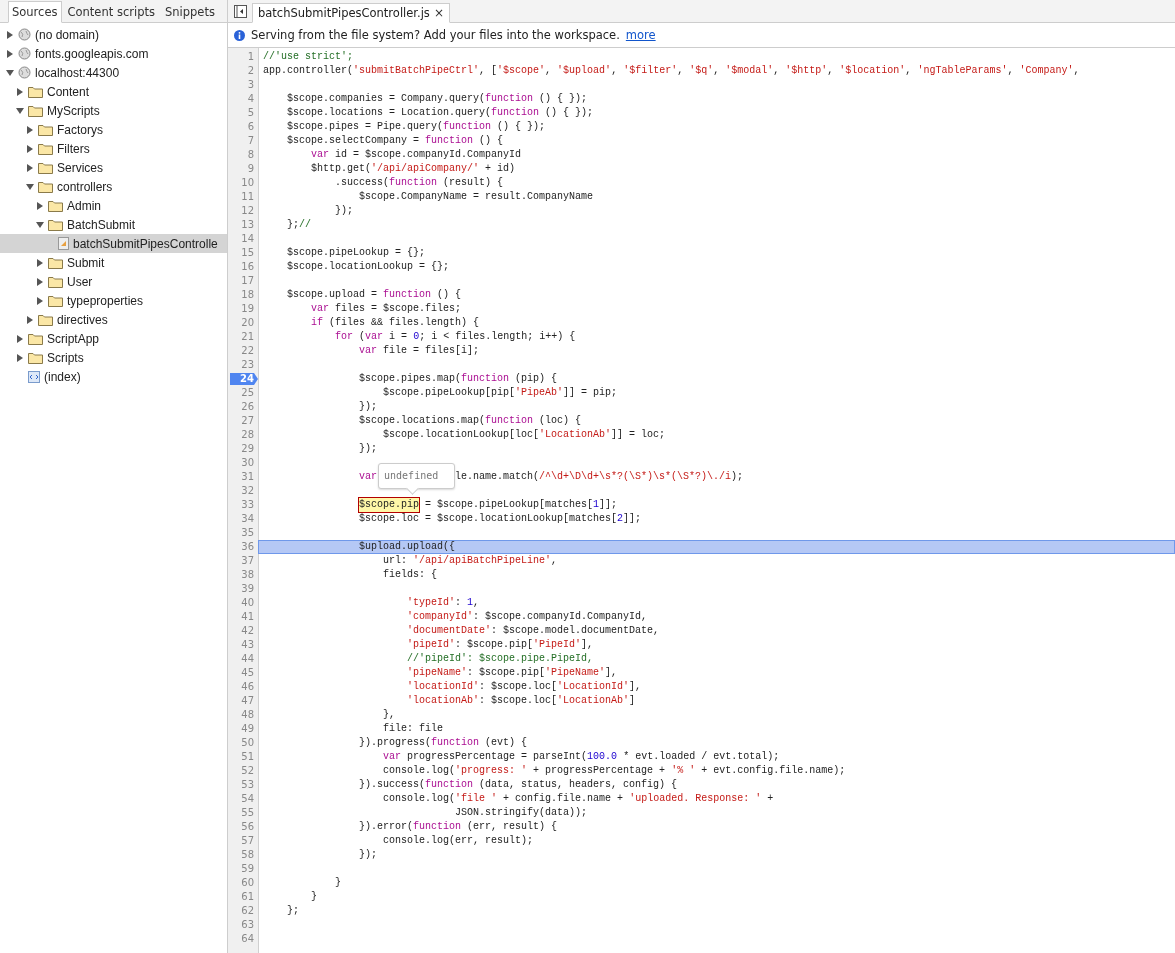 This screenshot has width=1175, height=953. What do you see at coordinates (806, 71) in the screenshot?
I see `code-token: '$http'` at bounding box center [806, 71].